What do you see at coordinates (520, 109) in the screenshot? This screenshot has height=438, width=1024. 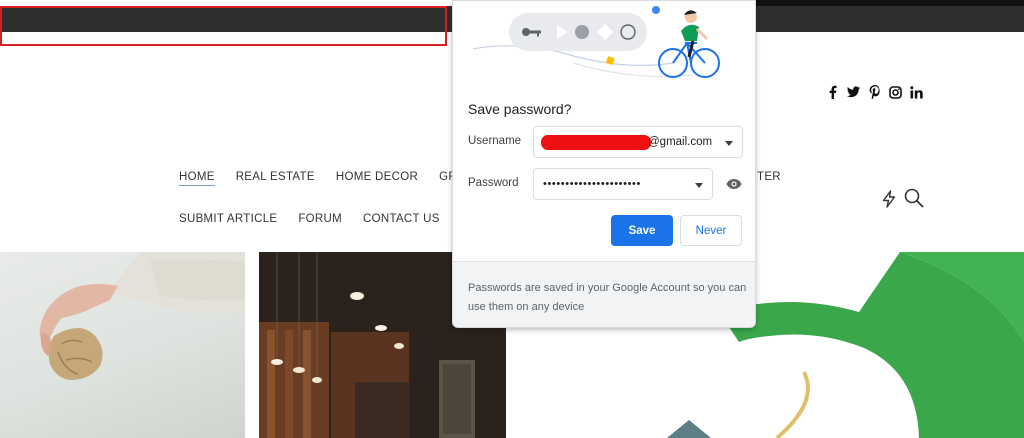 I see `dialog-title: Save password?` at bounding box center [520, 109].